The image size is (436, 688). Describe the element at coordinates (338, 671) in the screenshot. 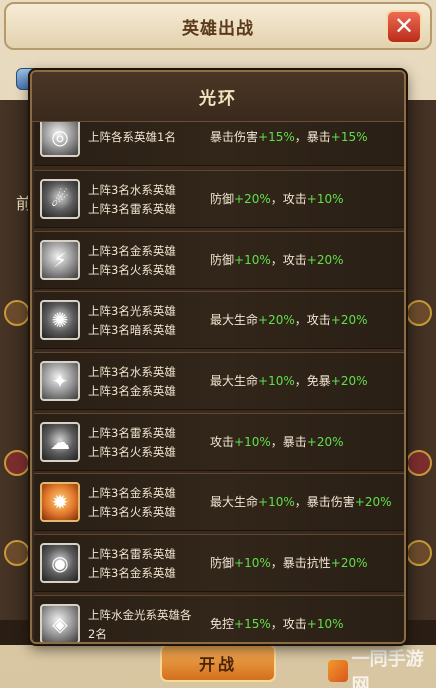

I see `watermark-logo-icon` at that location.